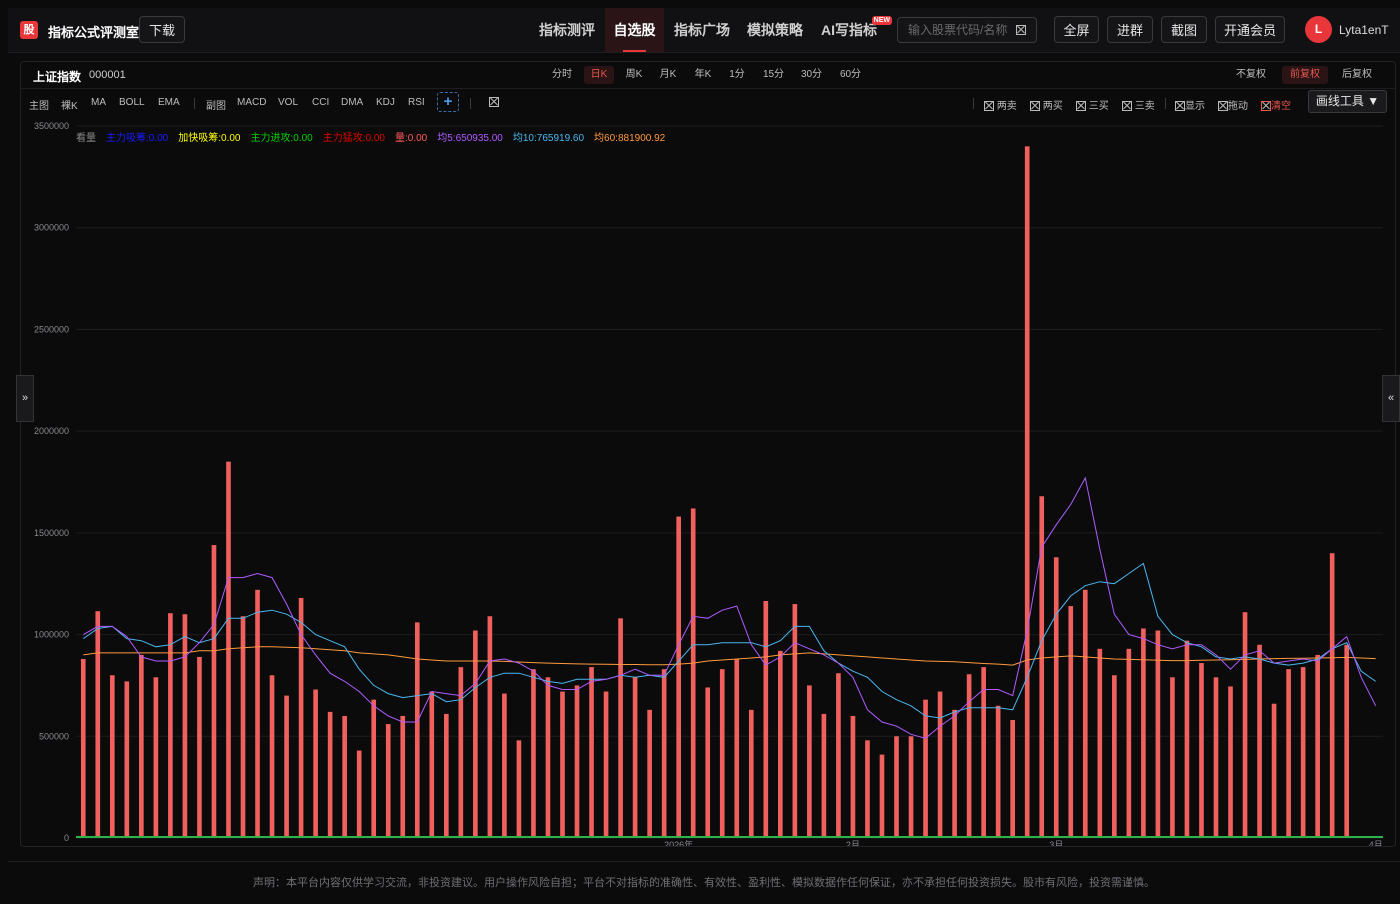 This screenshot has height=904, width=1400. Describe the element at coordinates (1250, 29) in the screenshot. I see `open-vip-button: 开通会员` at that location.